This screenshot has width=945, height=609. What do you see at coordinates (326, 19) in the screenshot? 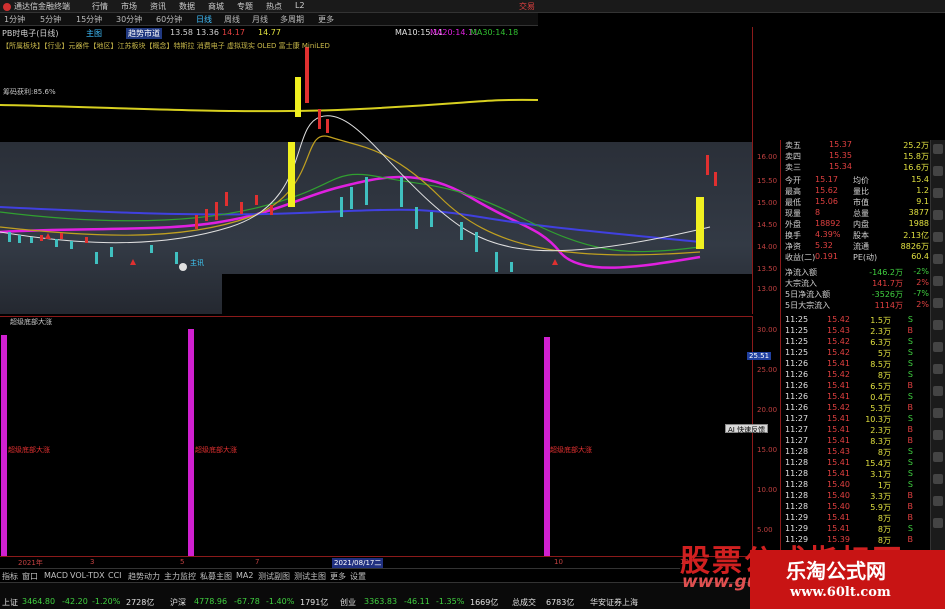
I see `period-more: 更多` at bounding box center [326, 19].